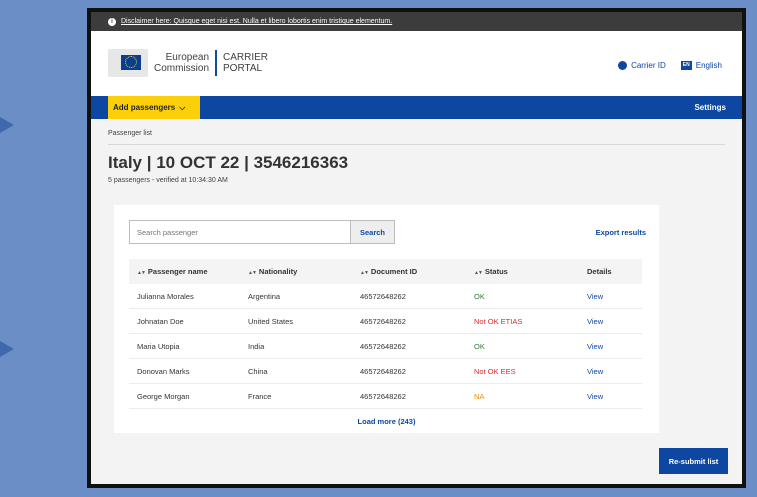 This screenshot has height=497, width=757. What do you see at coordinates (160, 321) in the screenshot?
I see `cell-name: Johnatan Doe` at bounding box center [160, 321].